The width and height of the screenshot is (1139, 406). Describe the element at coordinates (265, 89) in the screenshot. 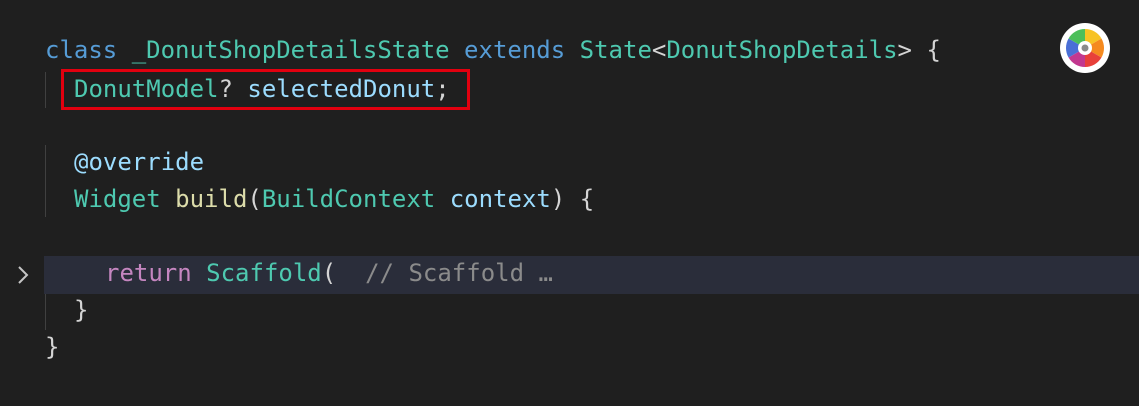

I see `highlight-box` at that location.